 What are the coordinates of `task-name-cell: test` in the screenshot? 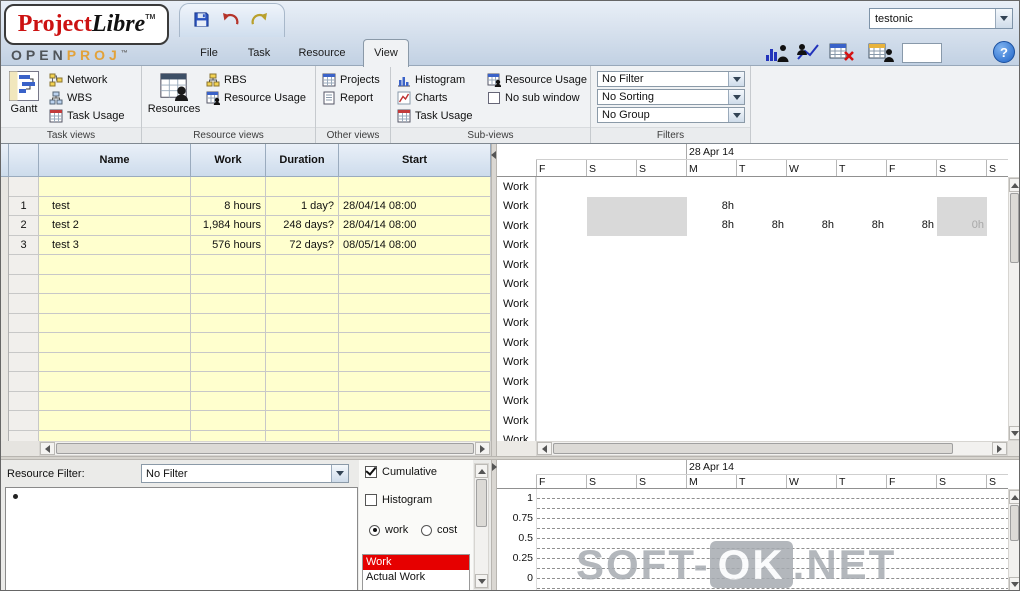 It's located at (115, 206).